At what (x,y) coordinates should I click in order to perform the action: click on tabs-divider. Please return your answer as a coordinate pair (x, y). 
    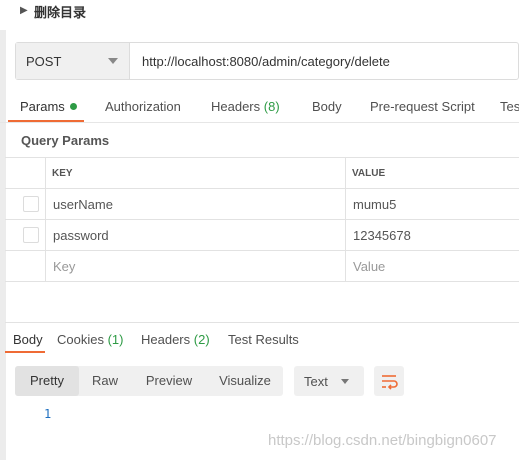
    Looking at the image, I should click on (259, 122).